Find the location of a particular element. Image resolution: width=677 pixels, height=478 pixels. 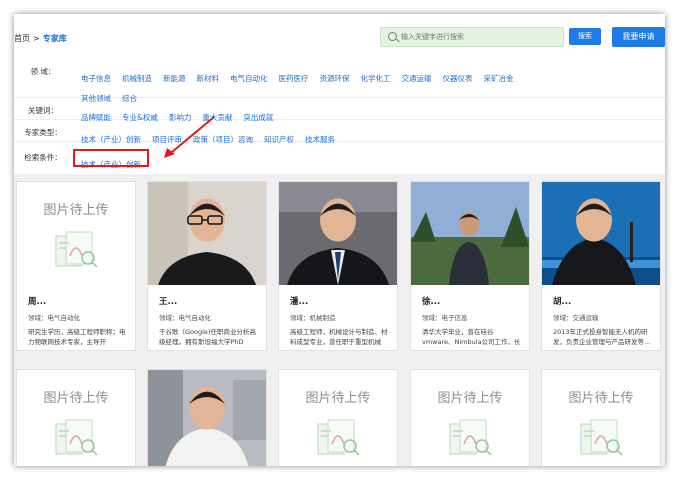

filter-option: 医药医疗 is located at coordinates (294, 78).